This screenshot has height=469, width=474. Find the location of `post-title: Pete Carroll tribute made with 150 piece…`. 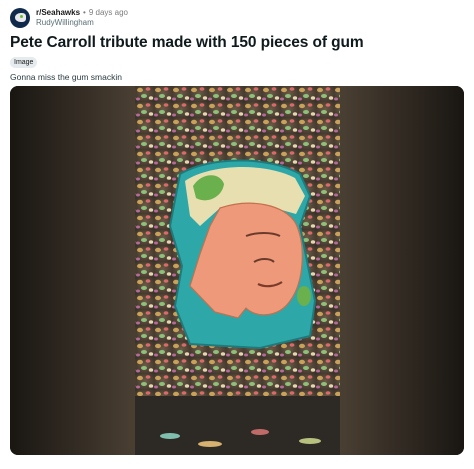

post-title: Pete Carroll tribute made with 150 piece… is located at coordinates (187, 43).